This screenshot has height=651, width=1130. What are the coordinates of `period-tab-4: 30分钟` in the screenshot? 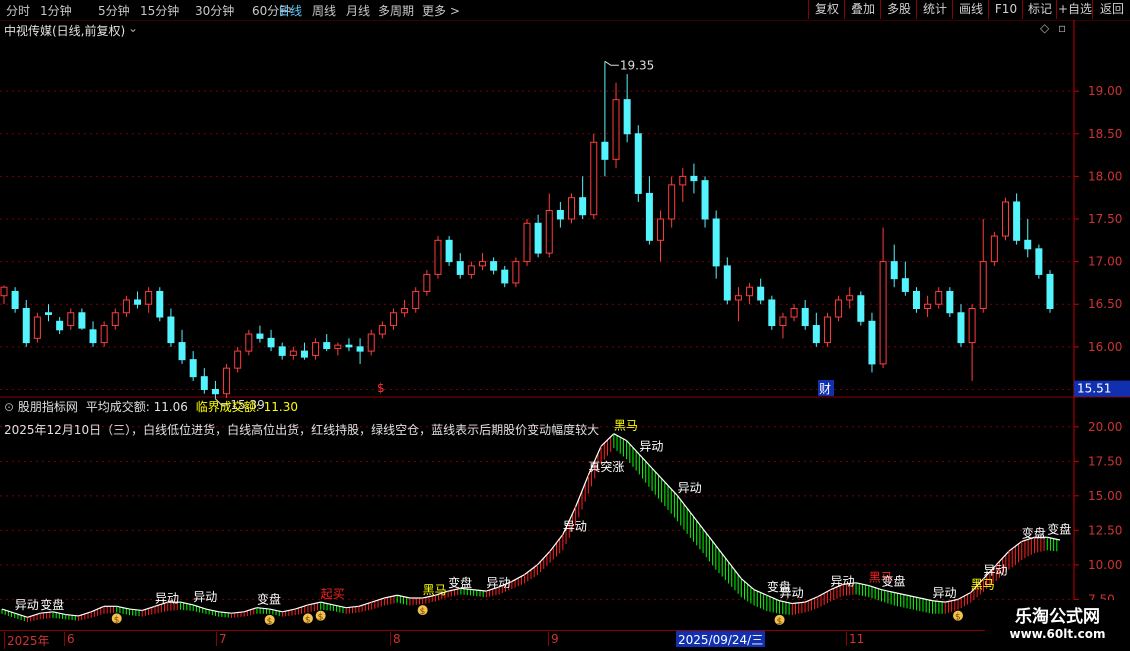 It's located at (214, 10).